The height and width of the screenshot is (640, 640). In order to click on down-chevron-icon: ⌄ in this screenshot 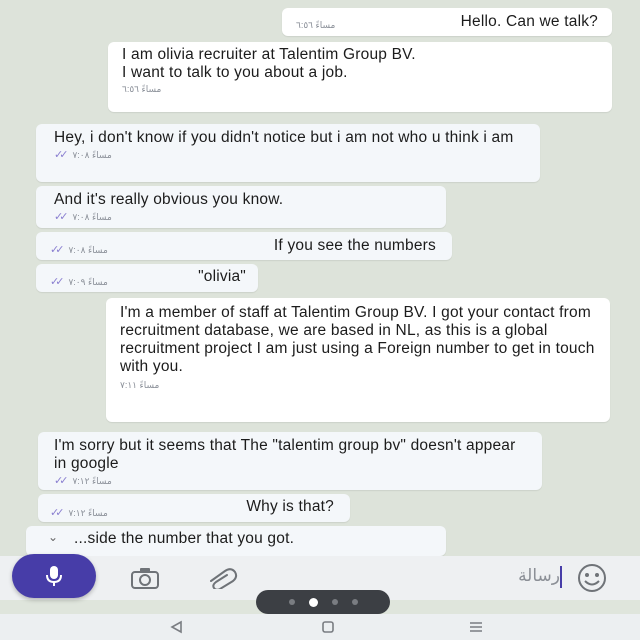, I will do `click(53, 537)`.